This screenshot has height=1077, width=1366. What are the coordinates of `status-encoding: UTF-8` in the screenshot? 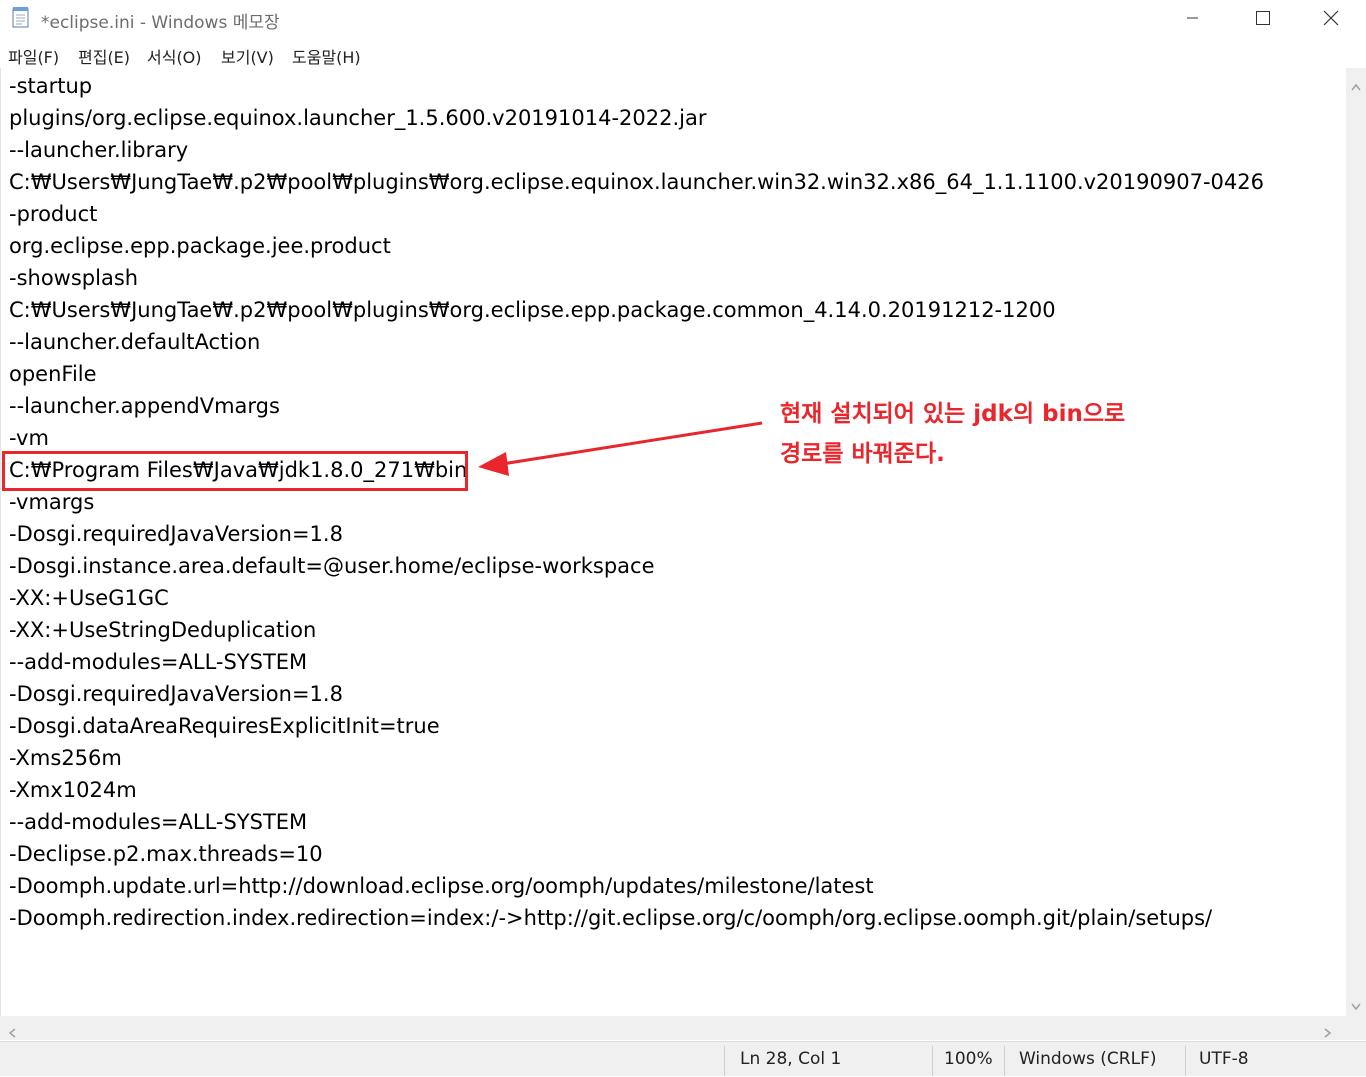 It's located at (1224, 1059).